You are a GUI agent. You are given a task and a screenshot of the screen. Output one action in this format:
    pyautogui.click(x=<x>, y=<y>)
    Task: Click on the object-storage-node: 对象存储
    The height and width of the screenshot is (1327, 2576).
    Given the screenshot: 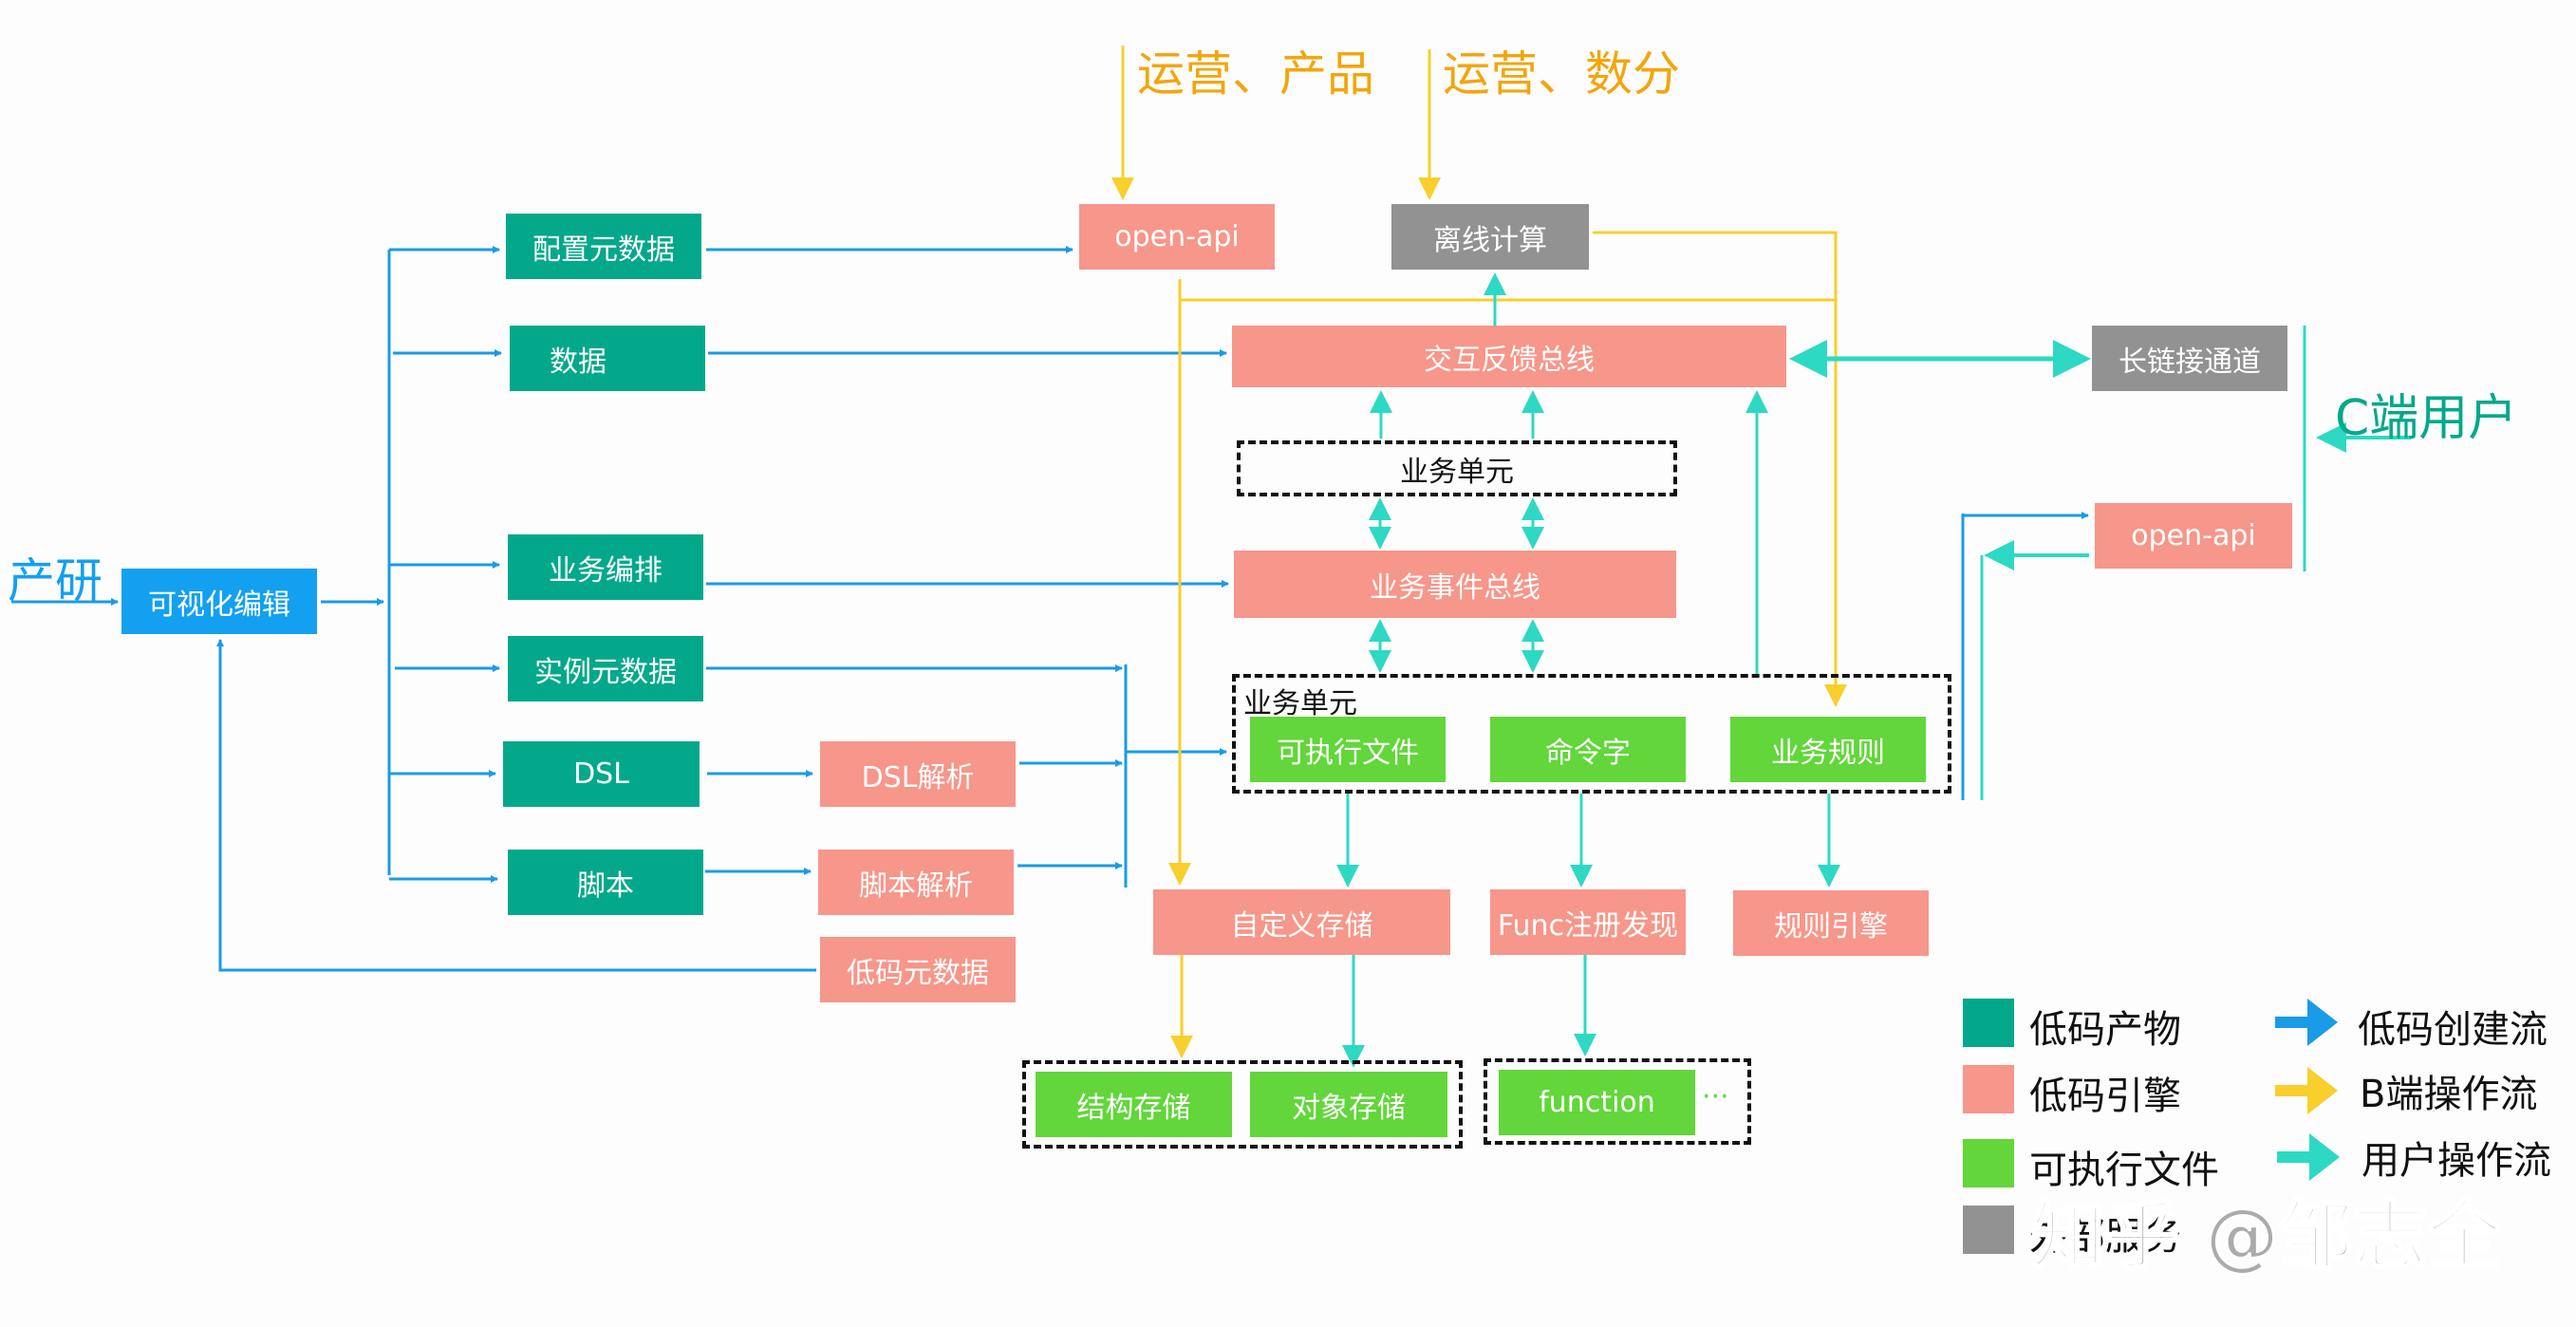 What is the action you would take?
    pyautogui.click(x=1349, y=1105)
    